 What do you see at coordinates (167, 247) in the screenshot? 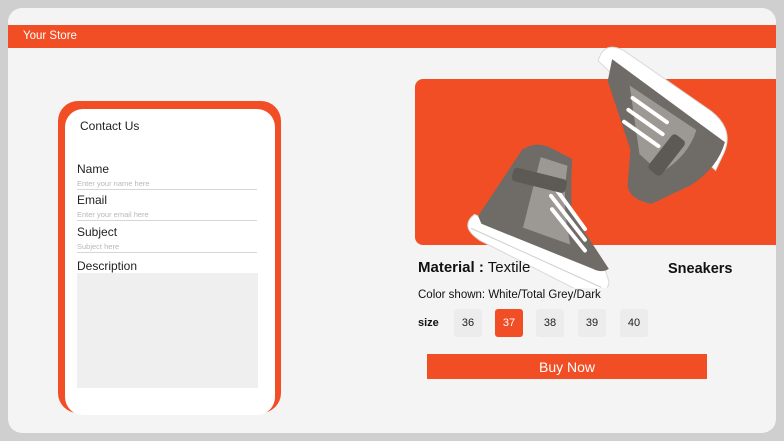
I see `subject-input` at bounding box center [167, 247].